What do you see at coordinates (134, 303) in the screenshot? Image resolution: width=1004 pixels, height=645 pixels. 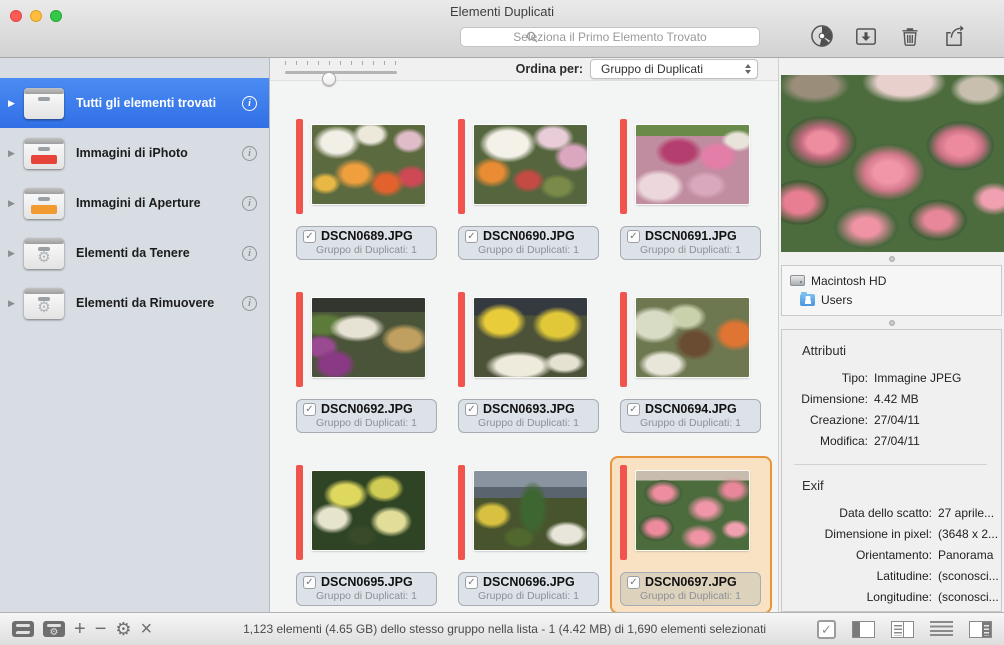 I see `sidebar-item-elementi-da-rimuovere: ▶ ⚙ Elementi da Rimuovere i` at bounding box center [134, 303].